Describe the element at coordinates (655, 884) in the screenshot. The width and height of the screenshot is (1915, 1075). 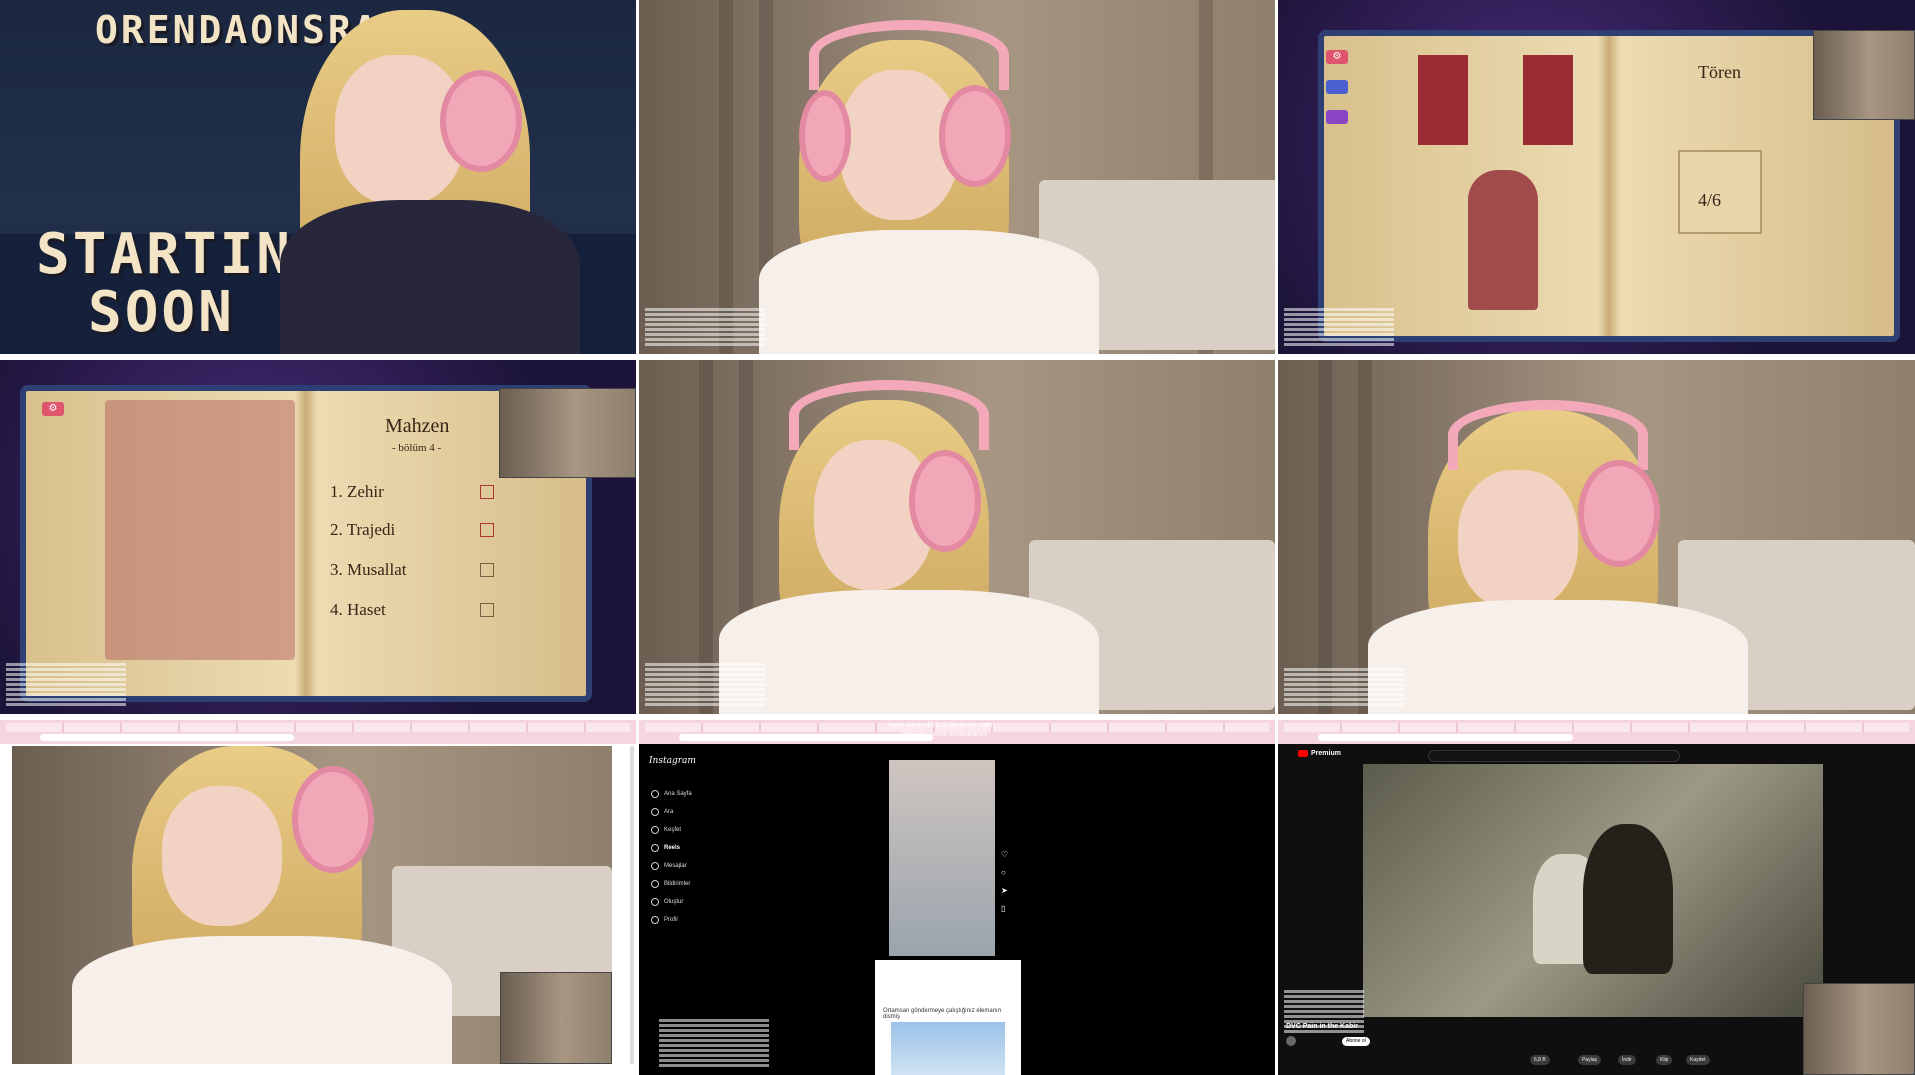
I see `heart-icon` at that location.